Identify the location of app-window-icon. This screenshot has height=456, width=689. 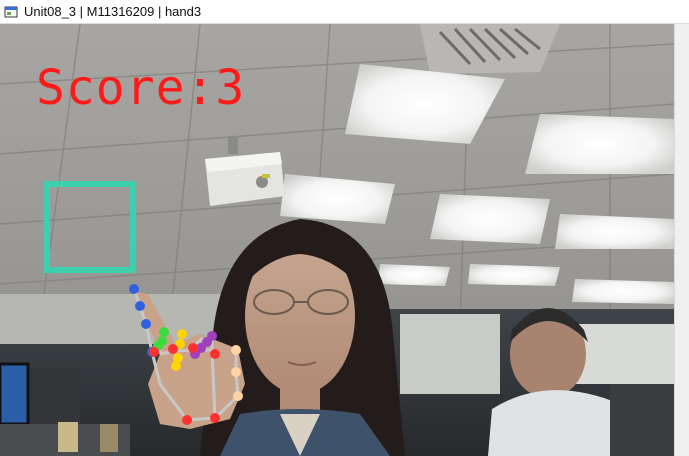
(11, 11).